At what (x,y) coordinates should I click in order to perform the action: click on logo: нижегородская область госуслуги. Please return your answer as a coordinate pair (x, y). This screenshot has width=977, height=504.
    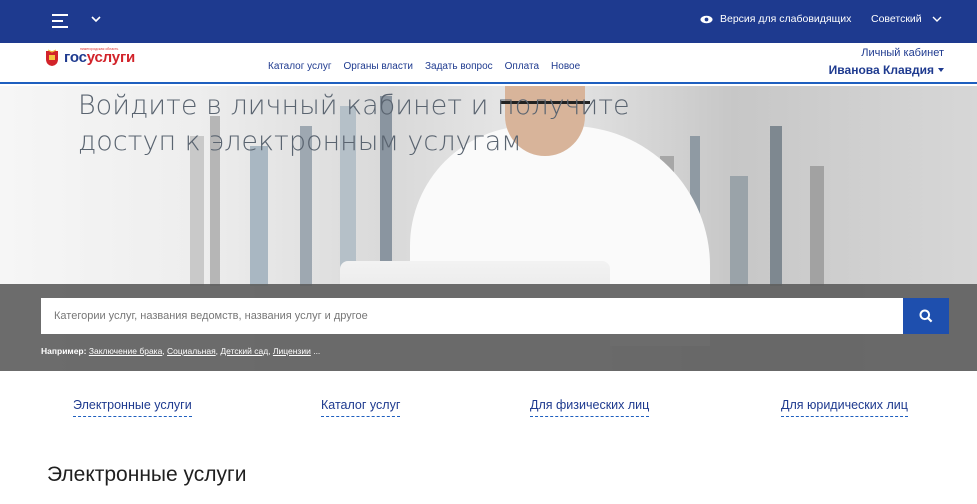
    Looking at the image, I should click on (90, 57).